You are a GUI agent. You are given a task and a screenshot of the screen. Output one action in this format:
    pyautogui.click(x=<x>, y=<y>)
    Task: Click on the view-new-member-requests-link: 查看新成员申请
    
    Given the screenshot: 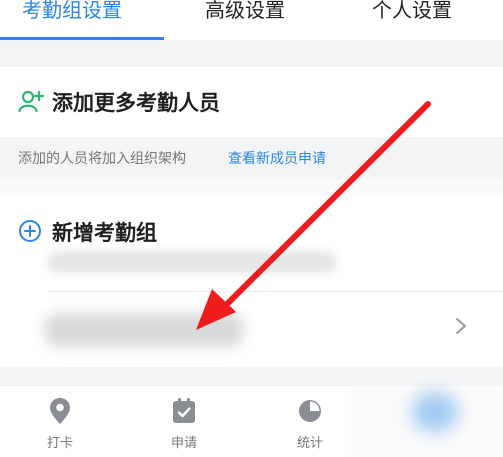 What is the action you would take?
    pyautogui.click(x=277, y=158)
    